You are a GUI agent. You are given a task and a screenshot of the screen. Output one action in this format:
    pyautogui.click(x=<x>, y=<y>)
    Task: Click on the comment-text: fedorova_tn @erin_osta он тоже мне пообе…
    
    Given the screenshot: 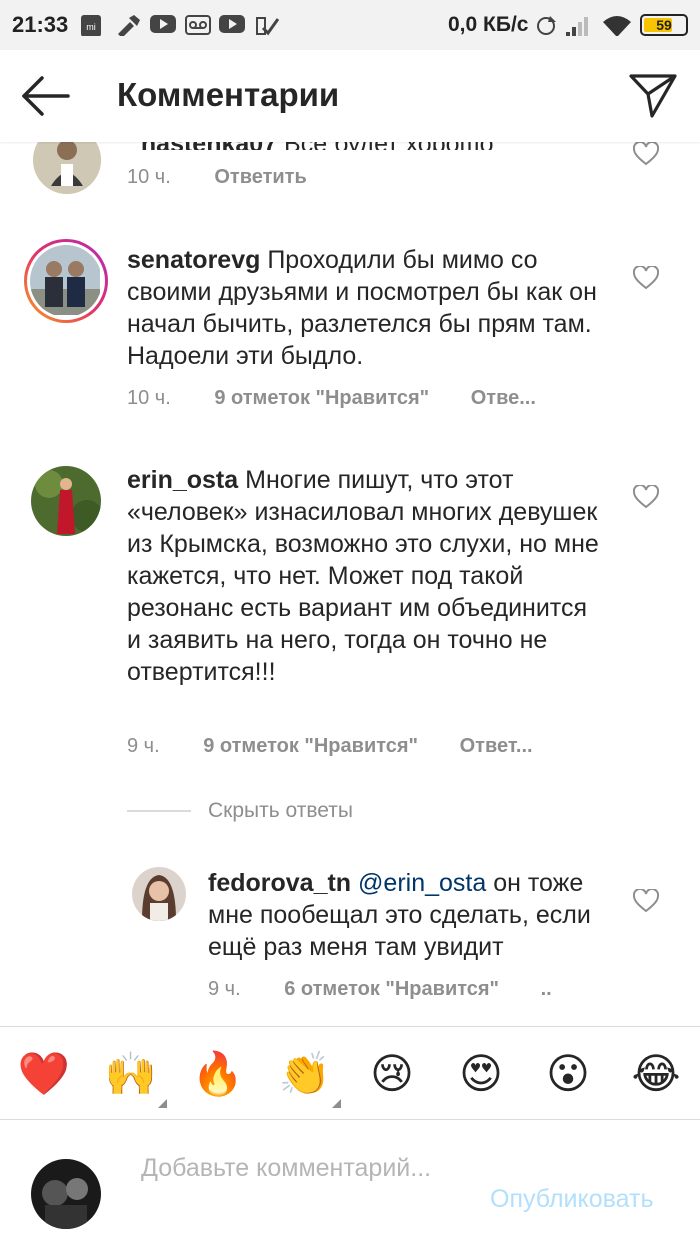 What is the action you would take?
    pyautogui.click(x=408, y=915)
    